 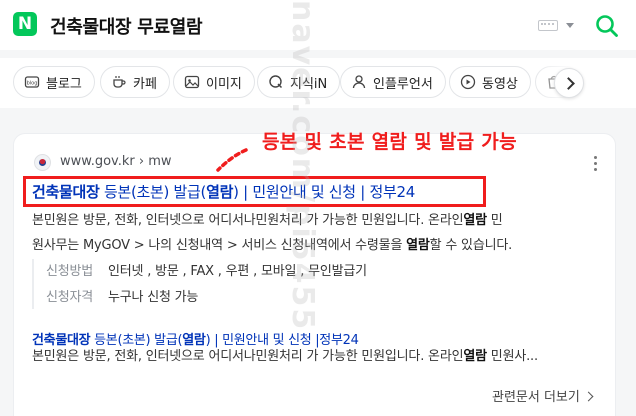 What do you see at coordinates (596, 164) in the screenshot?
I see `more-options-icon` at bounding box center [596, 164].